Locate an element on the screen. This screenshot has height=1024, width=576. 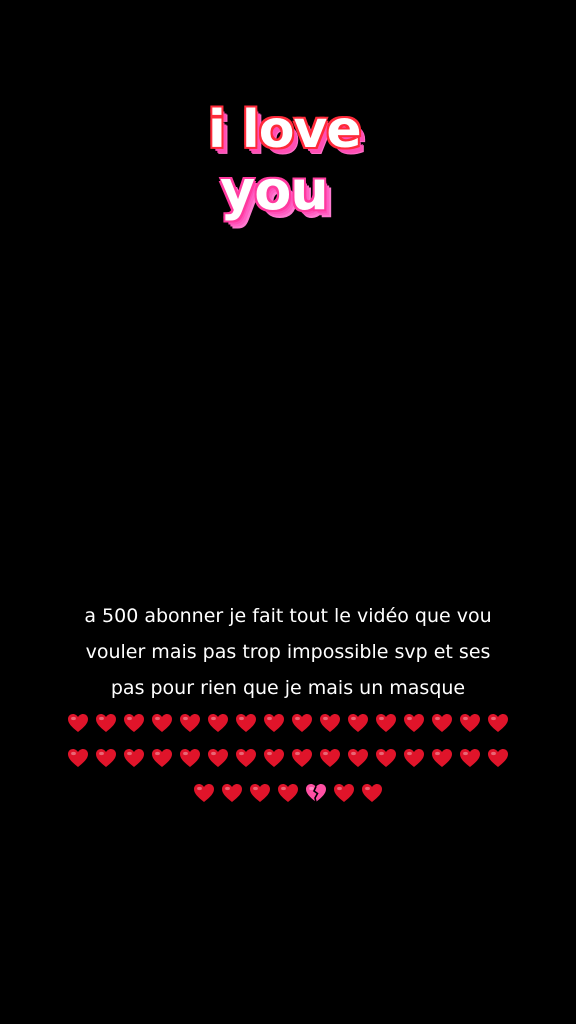
broken-heart-icon is located at coordinates (316, 793).